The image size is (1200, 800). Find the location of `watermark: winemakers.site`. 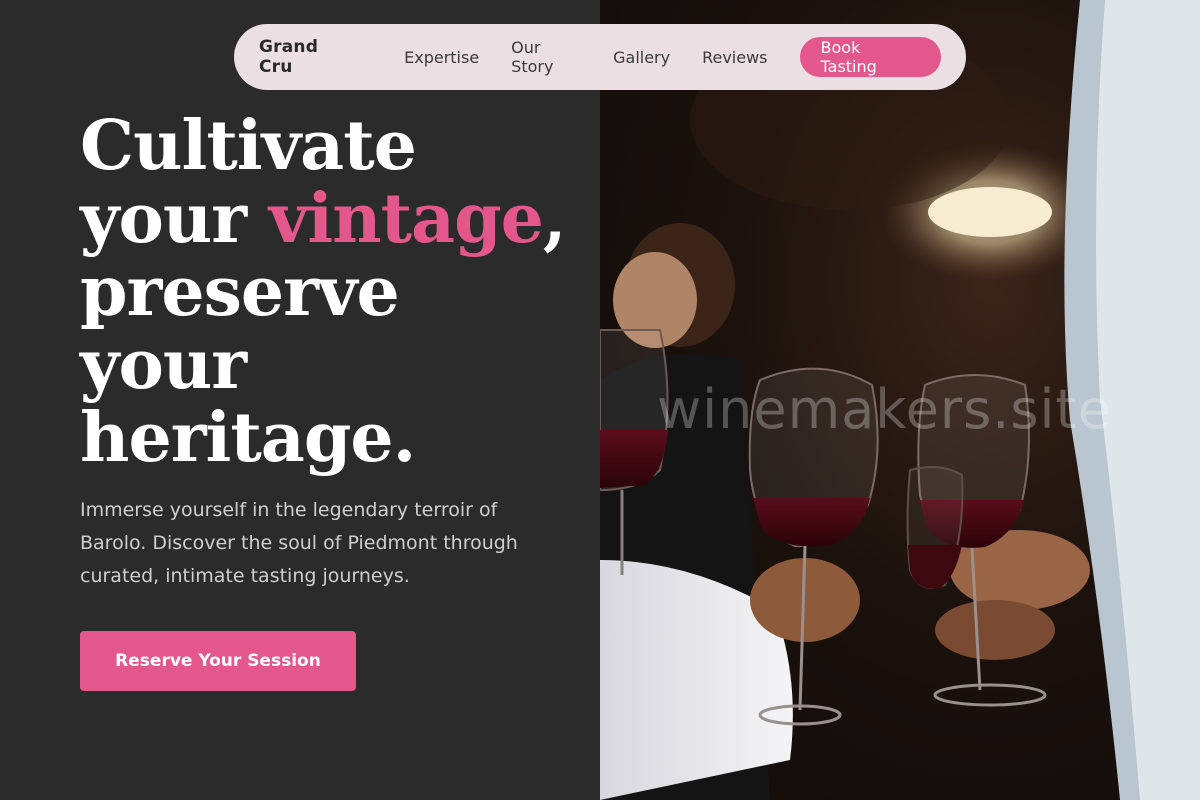

watermark: winemakers.site is located at coordinates (884, 409).